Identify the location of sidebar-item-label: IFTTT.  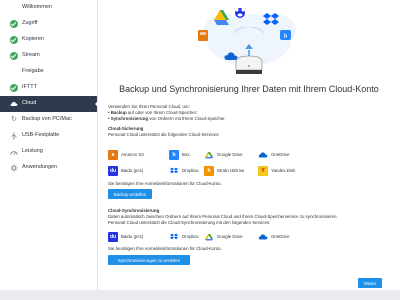
(29, 87).